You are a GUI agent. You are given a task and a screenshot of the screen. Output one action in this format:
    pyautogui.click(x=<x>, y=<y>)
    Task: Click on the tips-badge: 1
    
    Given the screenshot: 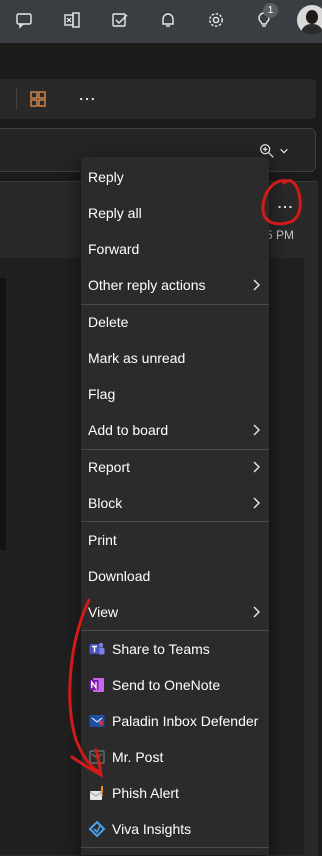 What is the action you would take?
    pyautogui.click(x=270, y=10)
    